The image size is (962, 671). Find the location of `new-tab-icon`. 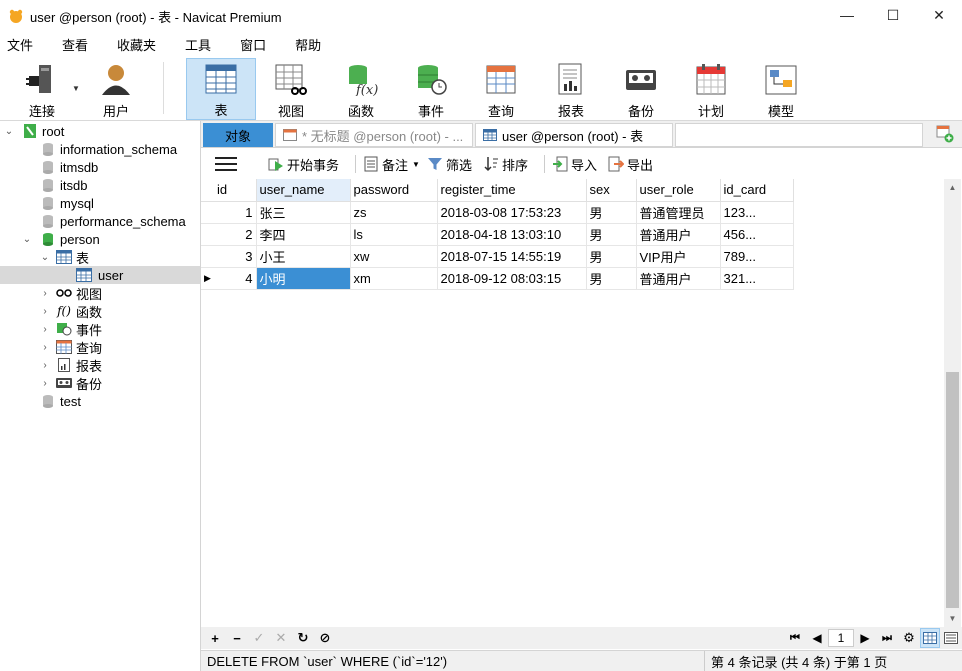

new-tab-icon is located at coordinates (946, 135).